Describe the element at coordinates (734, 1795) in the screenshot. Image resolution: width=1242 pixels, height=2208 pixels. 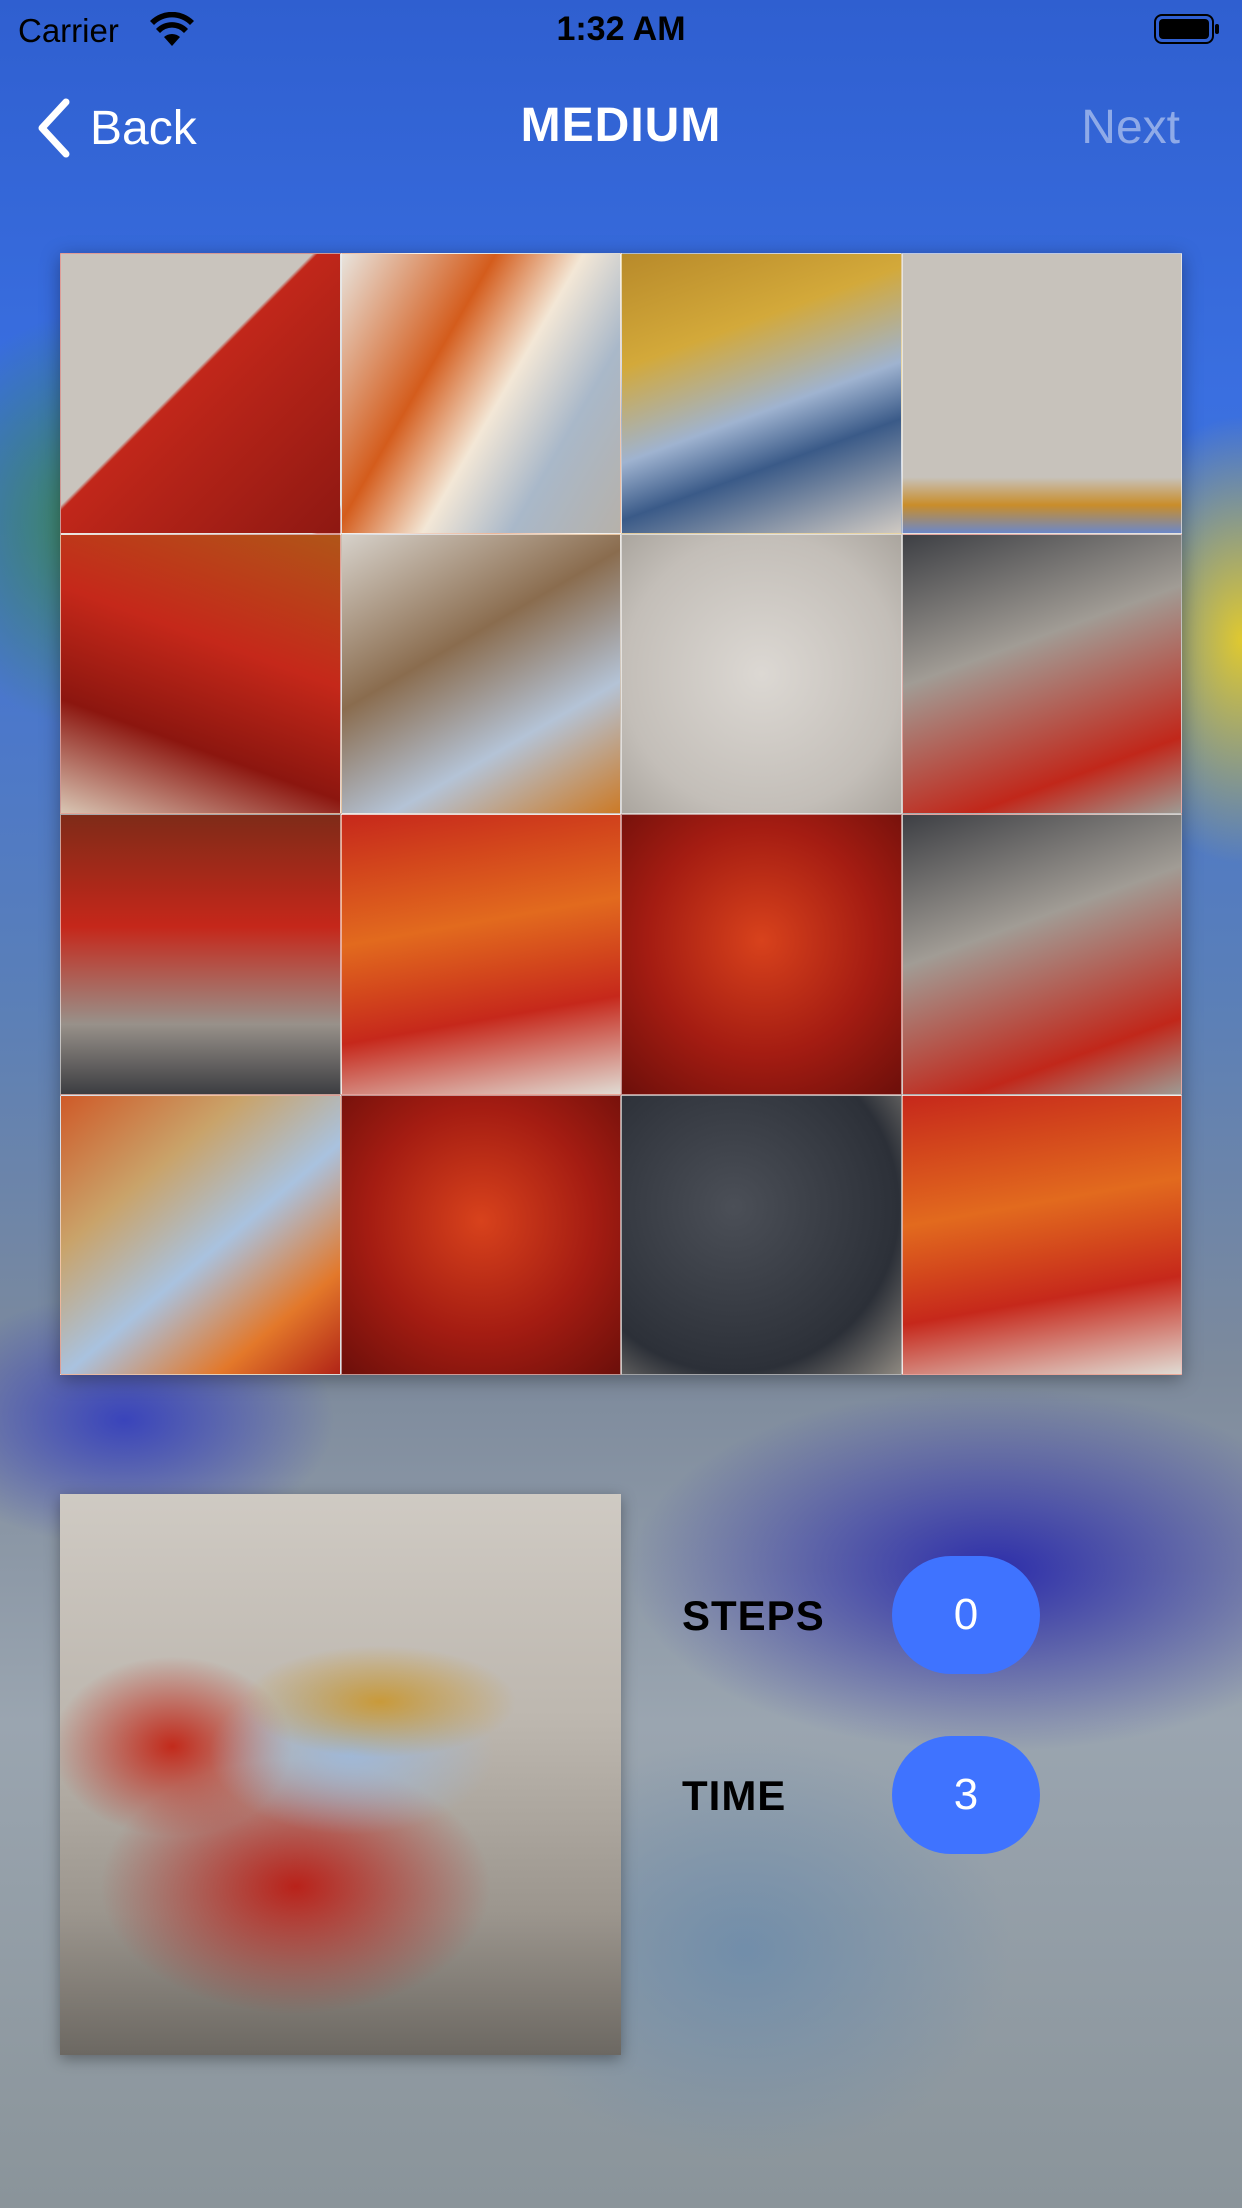
I see `time-label: TIME` at that location.